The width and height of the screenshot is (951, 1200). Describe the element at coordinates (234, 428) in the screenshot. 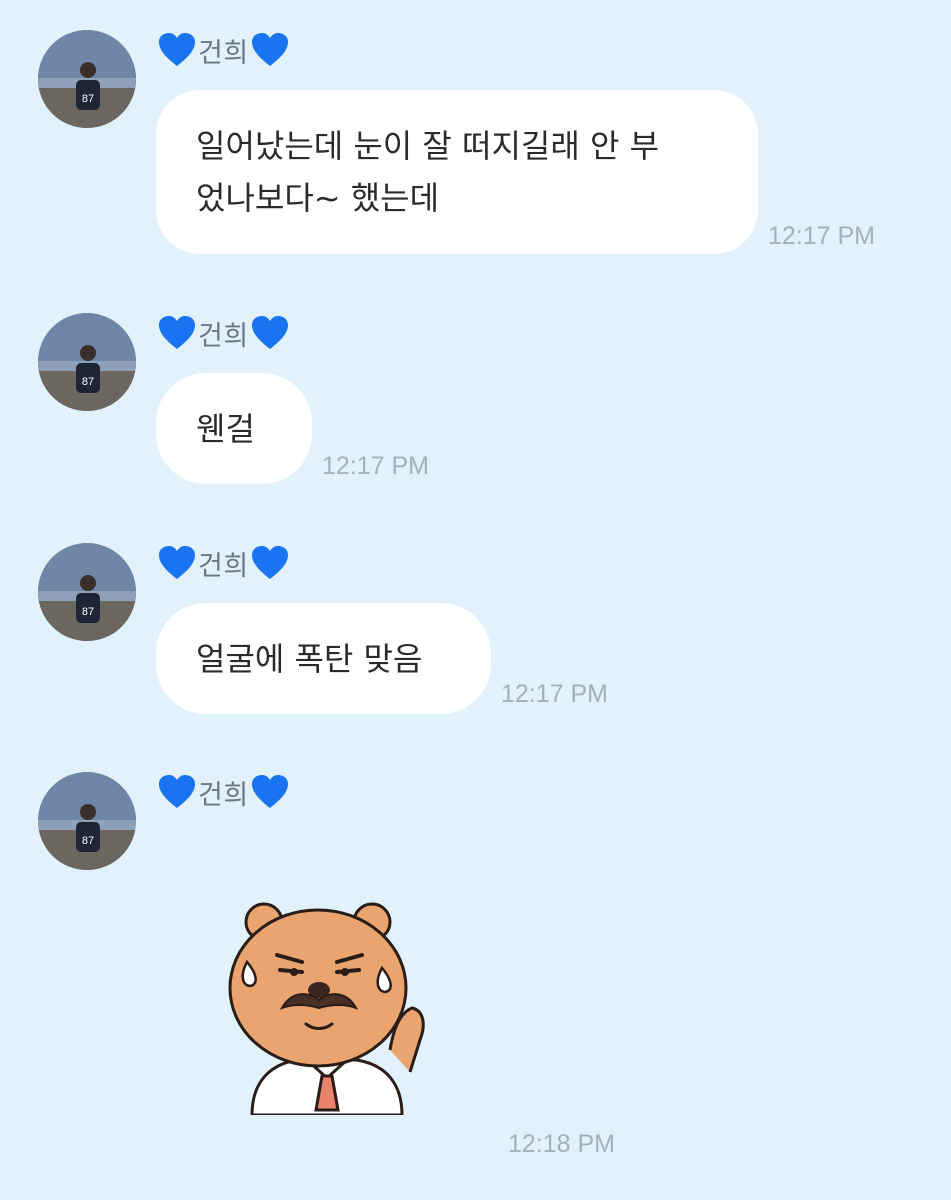

I see `message-bubble: 웬걸` at that location.